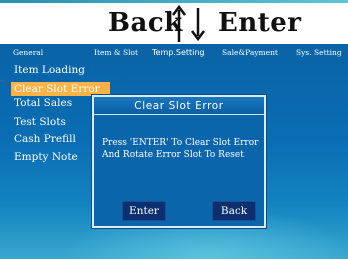 This screenshot has width=348, height=259. Describe the element at coordinates (66, 70) in the screenshot. I see `menu-item-loading: Item Loading` at that location.